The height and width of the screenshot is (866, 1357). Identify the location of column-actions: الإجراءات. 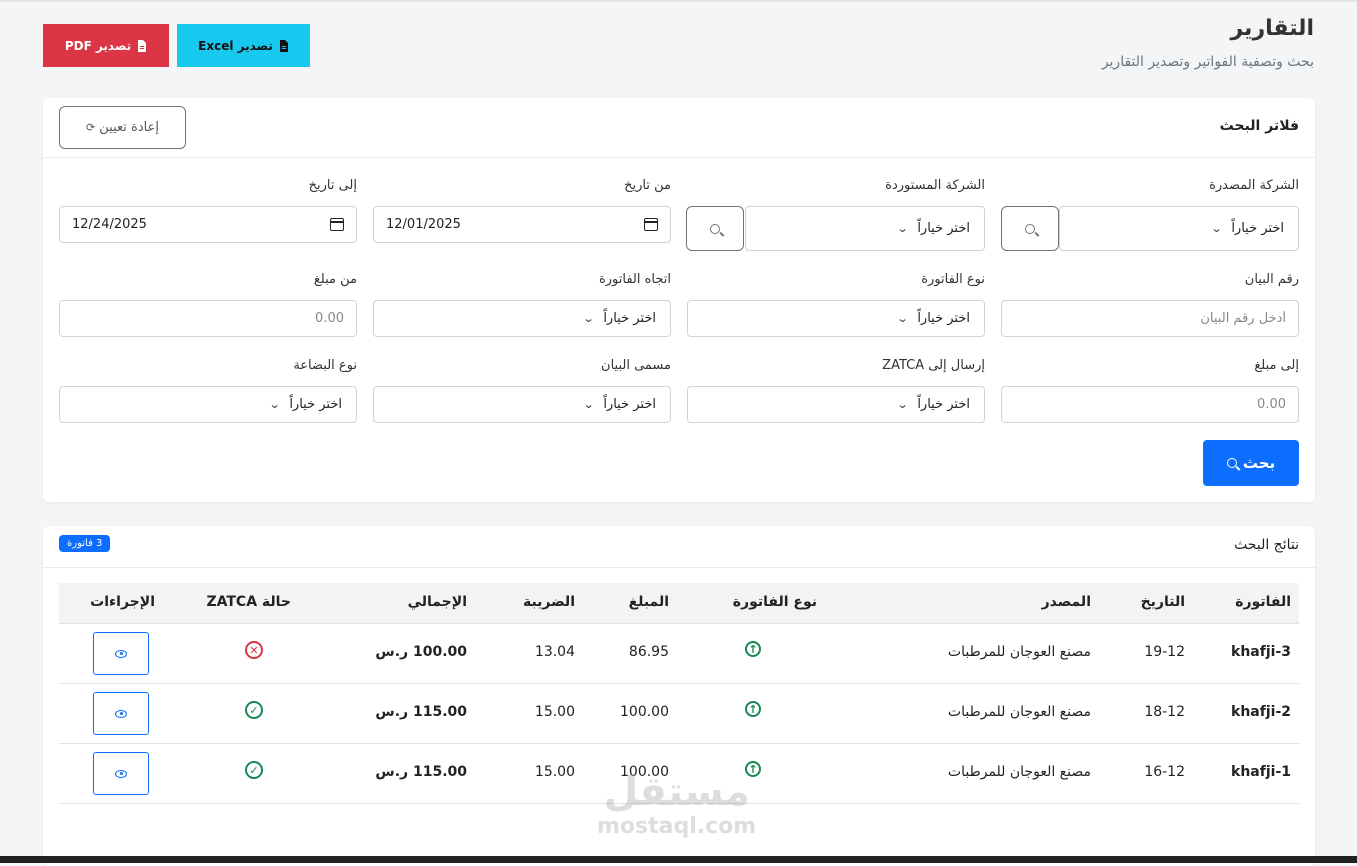
(122, 602).